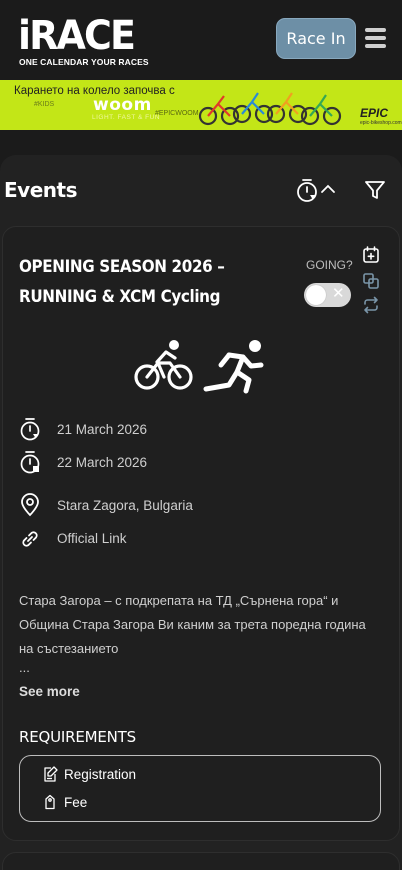  I want to click on start-date-row: 21 March 2026, so click(83, 429).